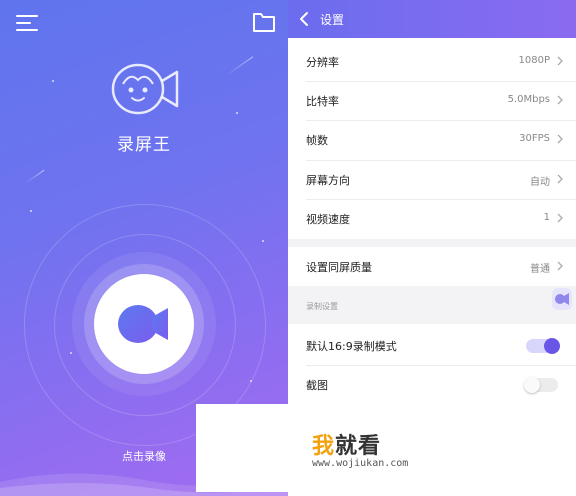 This screenshot has width=576, height=496. What do you see at coordinates (145, 89) in the screenshot?
I see `camera-face-logo` at bounding box center [145, 89].